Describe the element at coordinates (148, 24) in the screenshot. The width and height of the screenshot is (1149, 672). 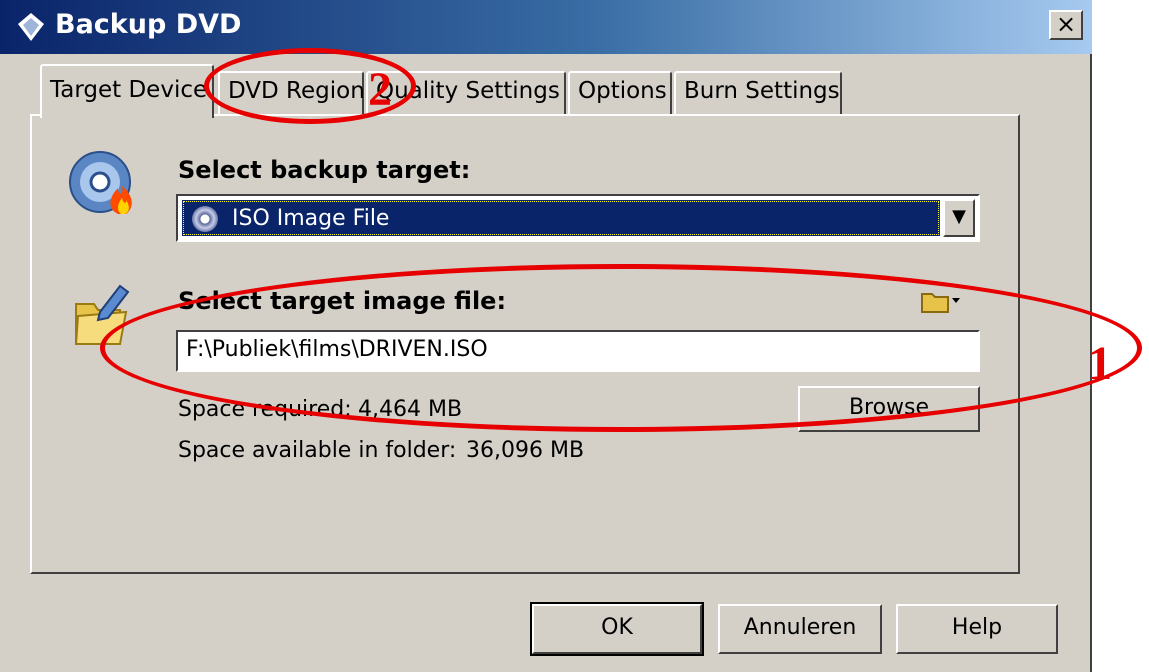
I see `window-title: Backup DVD` at that location.